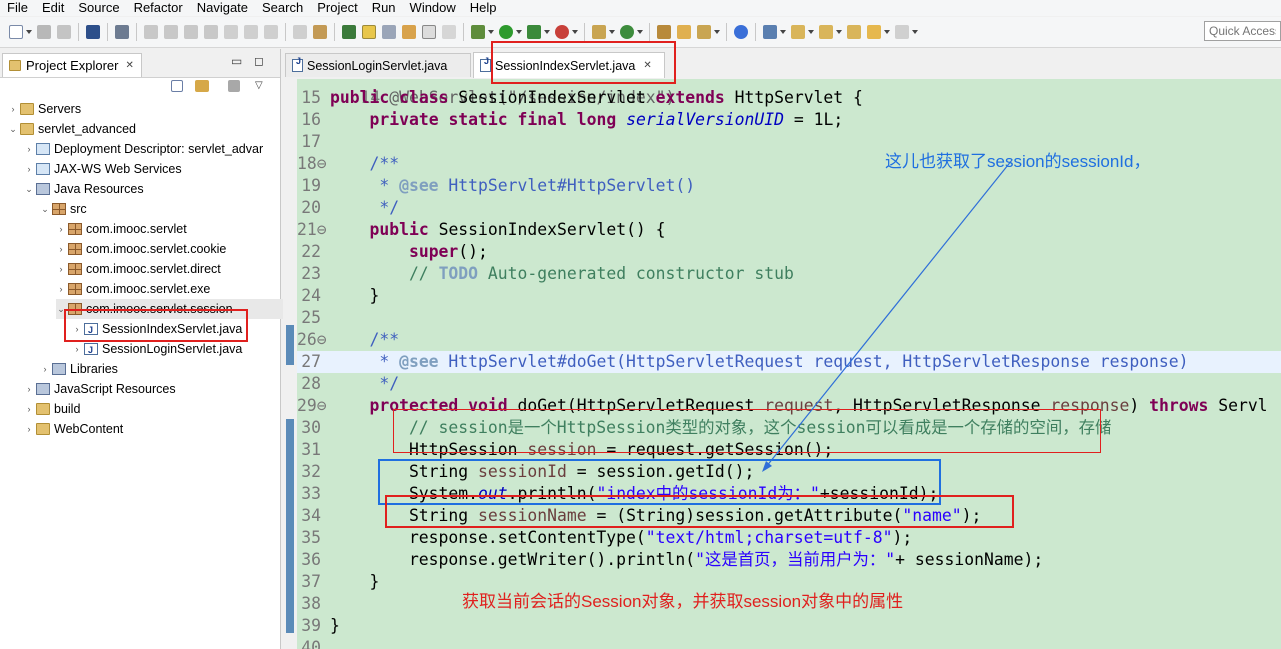 This screenshot has height=649, width=1281. I want to click on arrow-annotation, so click(887, 315).